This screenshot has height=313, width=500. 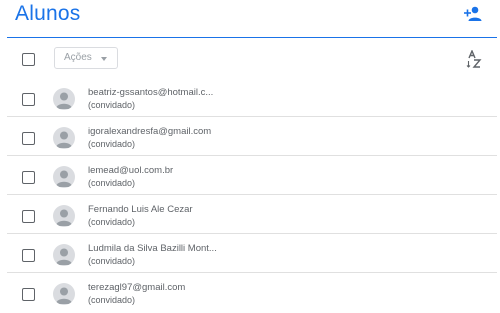 I want to click on toolbar: Ações, so click(x=250, y=59).